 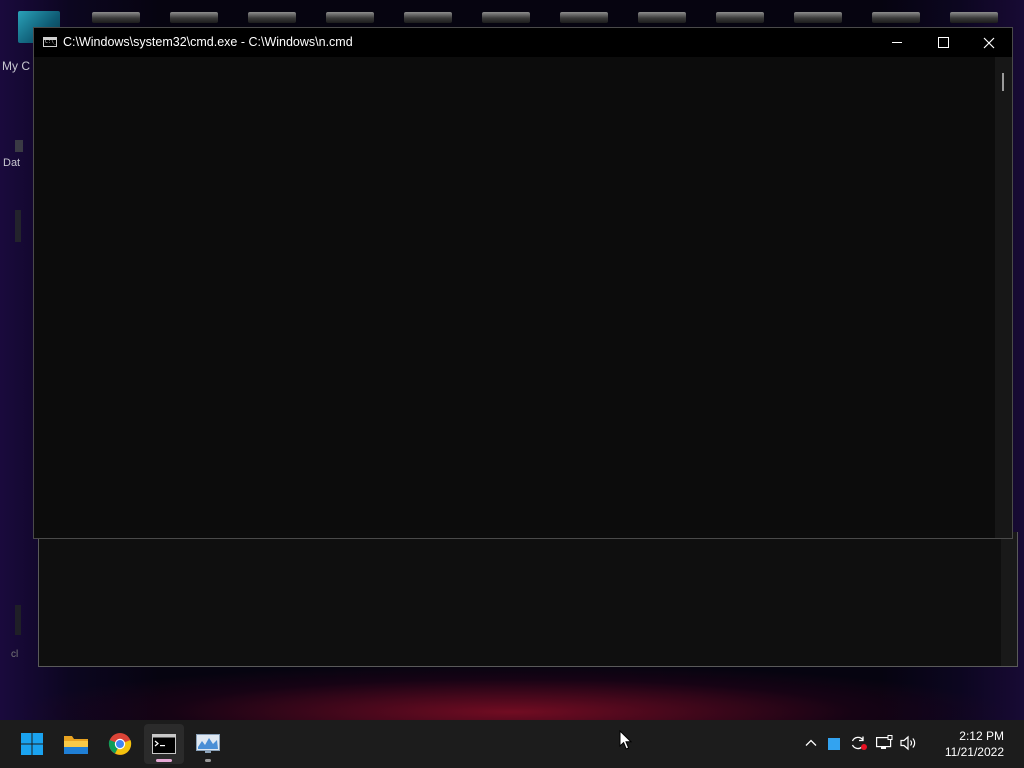 I want to click on sync-button, so click(x=859, y=745).